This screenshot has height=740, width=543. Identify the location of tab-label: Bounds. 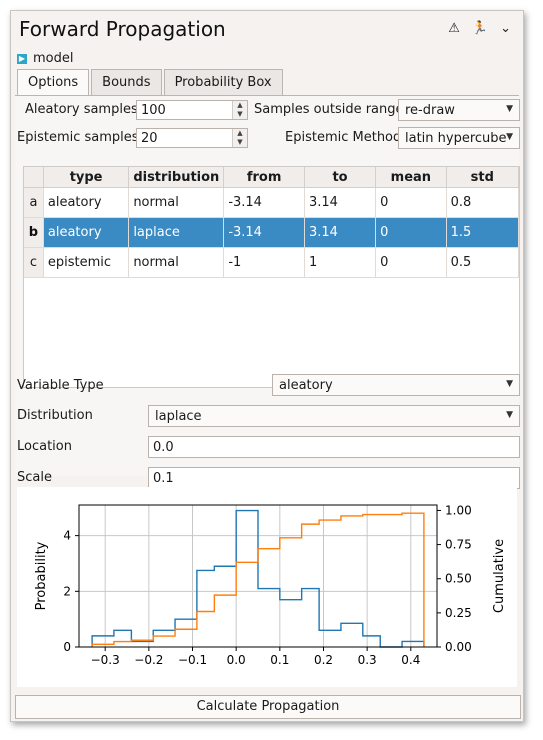
(126, 82).